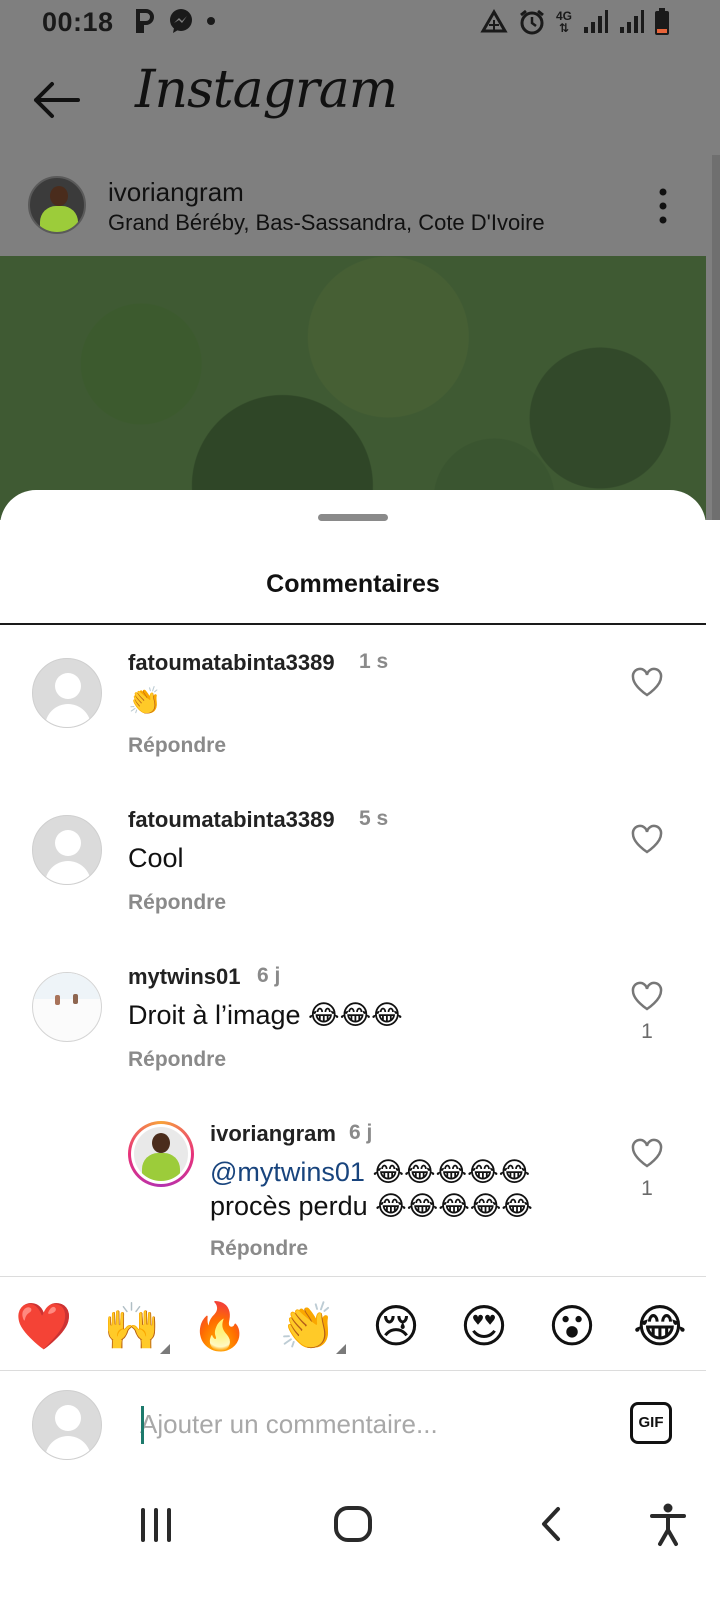 This screenshot has height=1600, width=720. I want to click on comment-text: @mytwins01 😂😂😂😂😂 procès perdu 😂😂😂😂😂, so click(410, 1189).